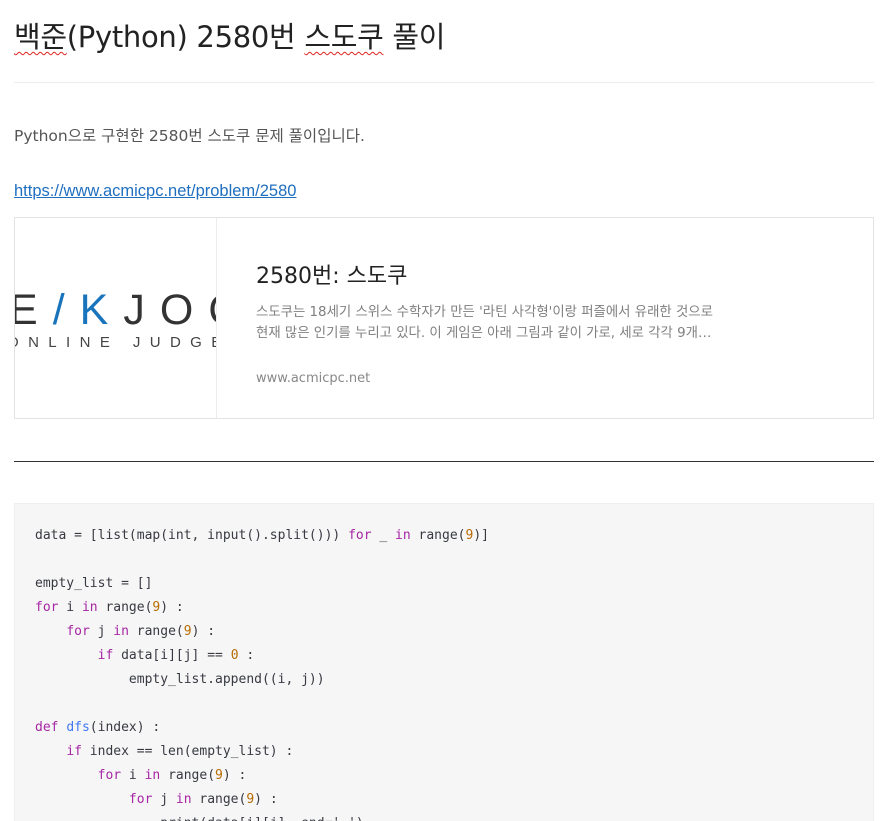 This screenshot has width=888, height=821. What do you see at coordinates (246, 655) in the screenshot?
I see `code-token: :` at bounding box center [246, 655].